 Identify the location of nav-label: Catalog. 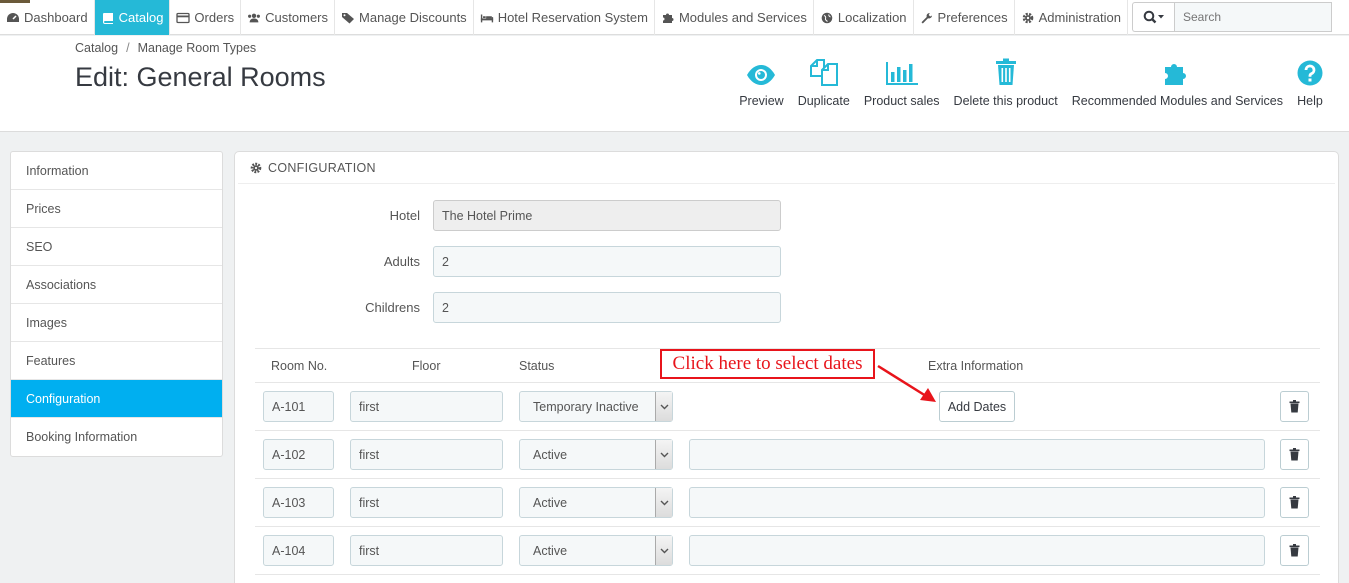
(141, 17).